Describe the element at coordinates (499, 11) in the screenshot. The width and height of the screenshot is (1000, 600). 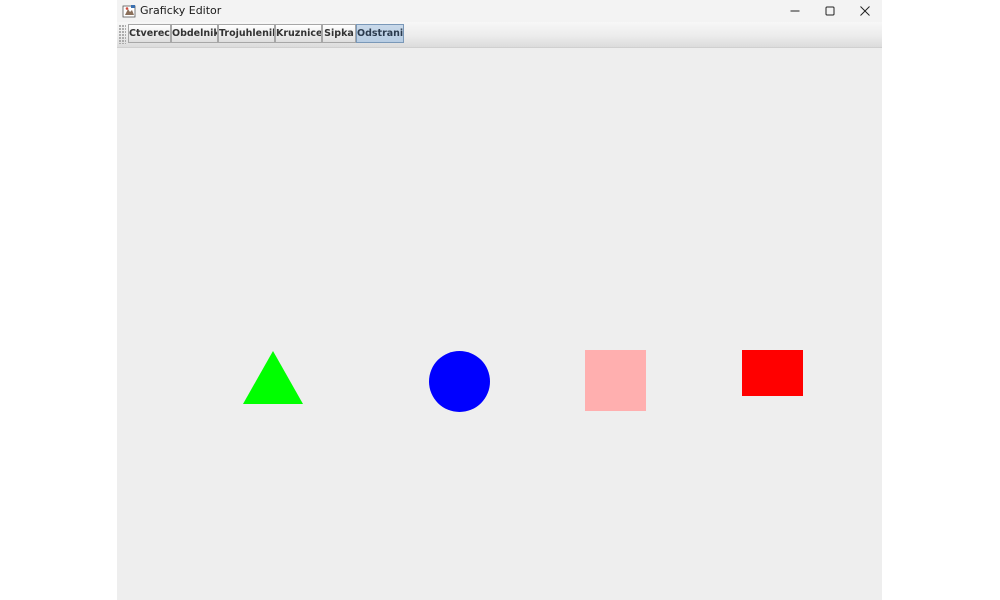
I see `title-bar: Graficky Editor` at that location.